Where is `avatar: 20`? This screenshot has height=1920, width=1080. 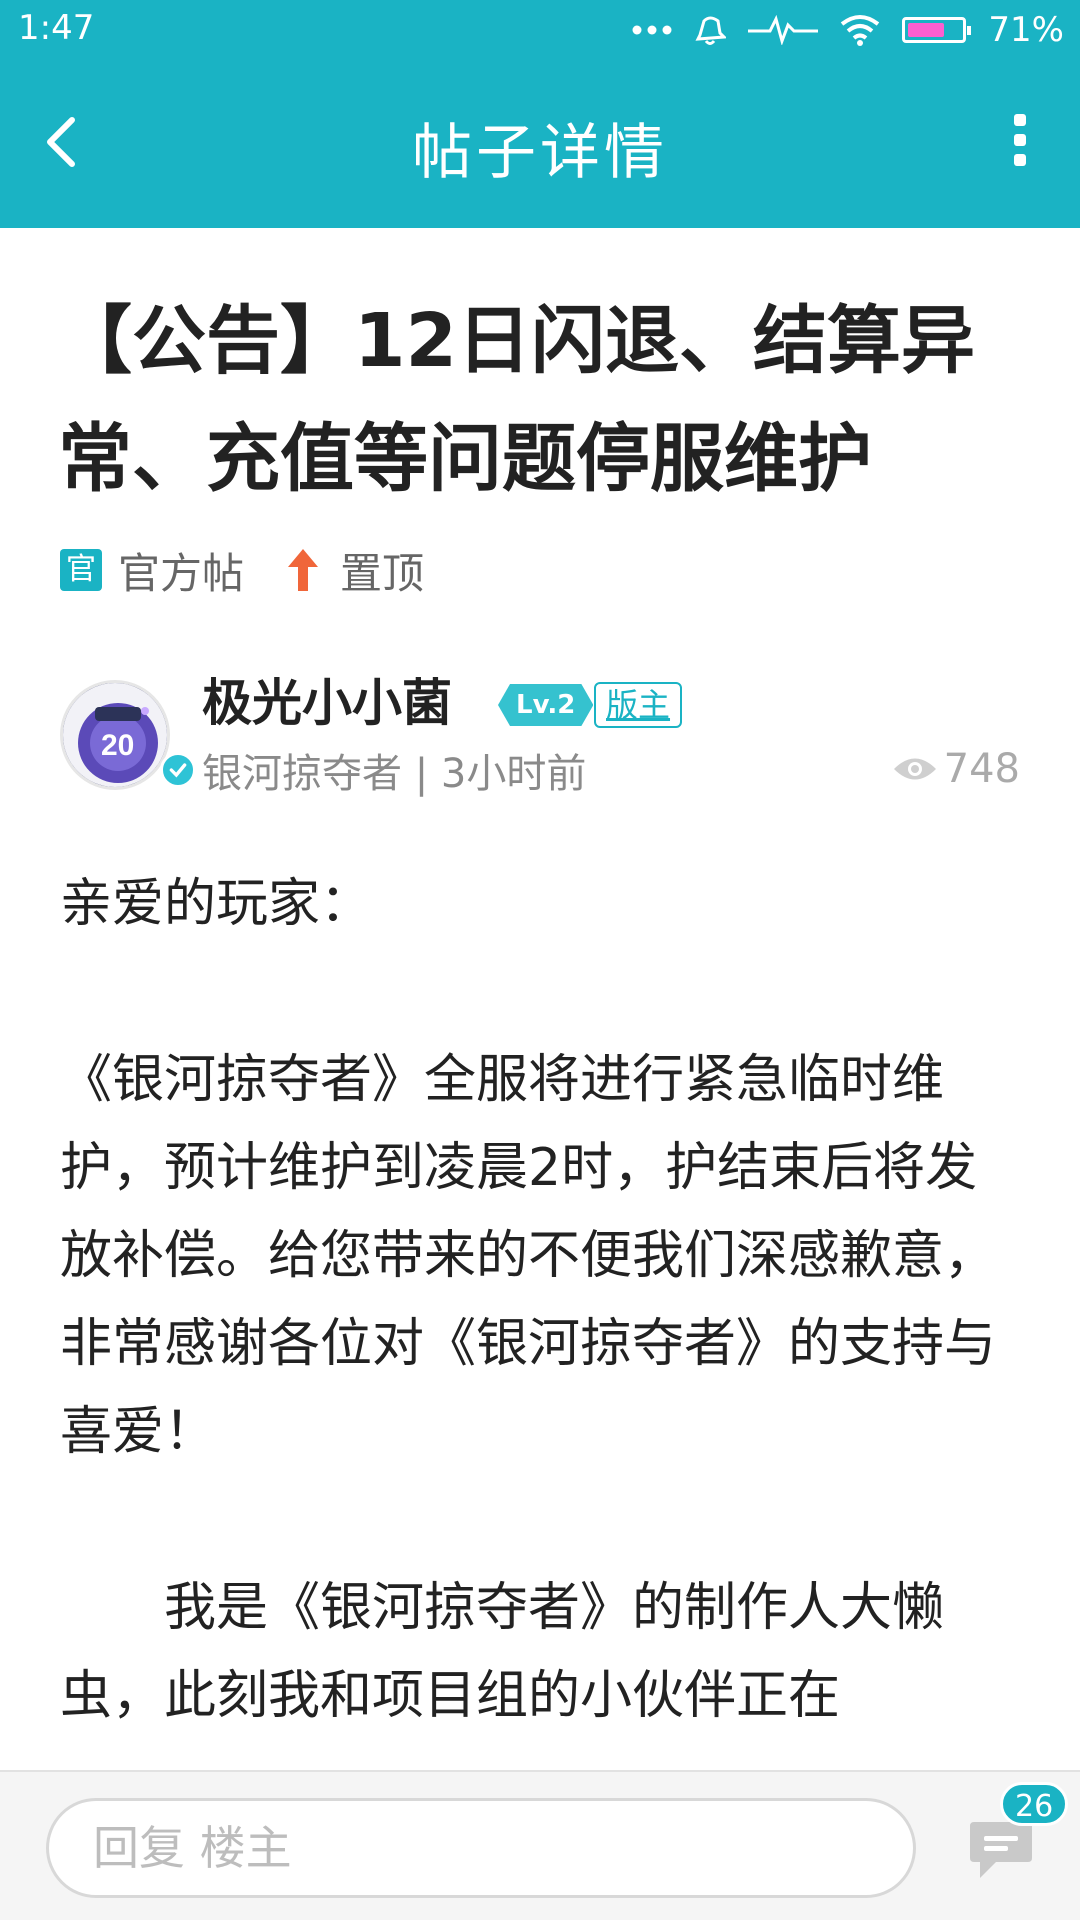
avatar: 20 is located at coordinates (115, 735).